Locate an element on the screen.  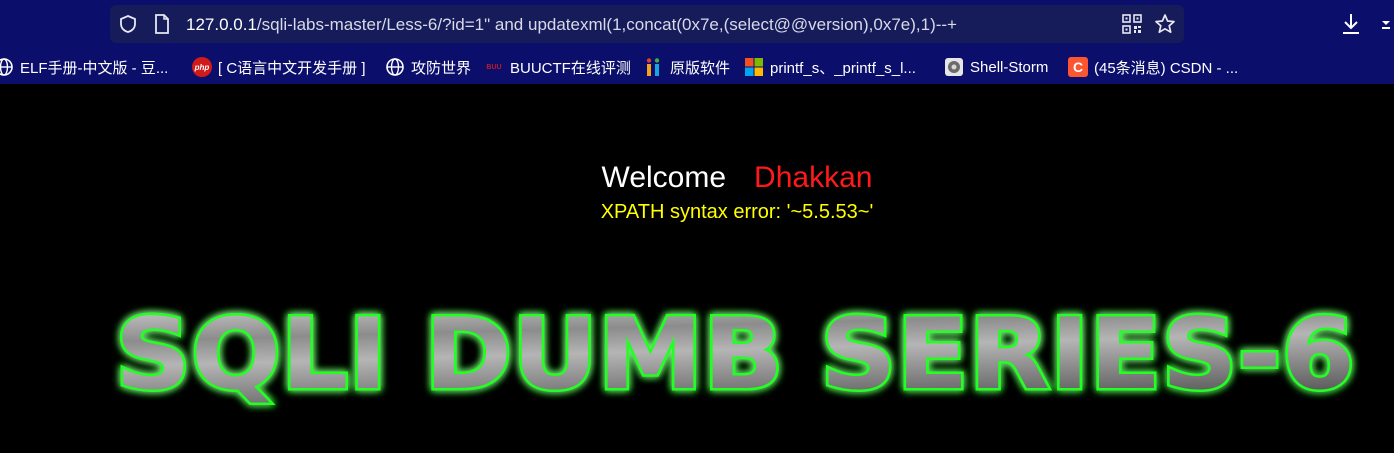
bookmark-label: Shell-Storm is located at coordinates (1009, 67).